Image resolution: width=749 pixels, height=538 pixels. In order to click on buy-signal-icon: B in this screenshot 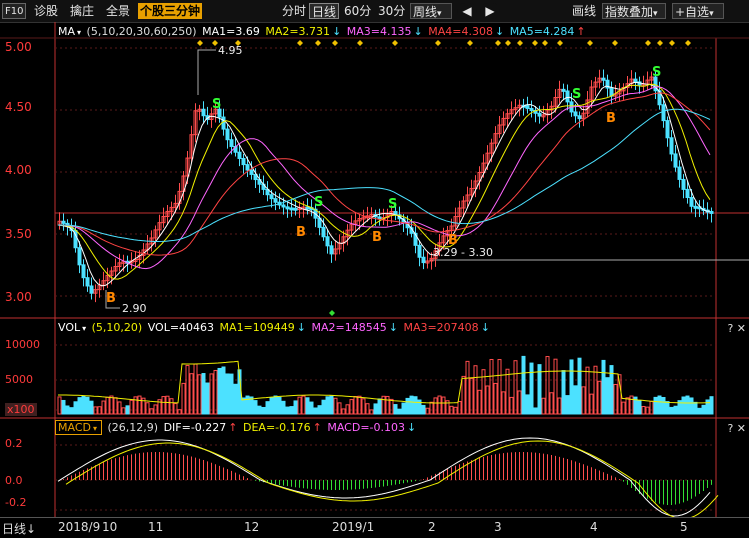, I will do `click(611, 118)`.